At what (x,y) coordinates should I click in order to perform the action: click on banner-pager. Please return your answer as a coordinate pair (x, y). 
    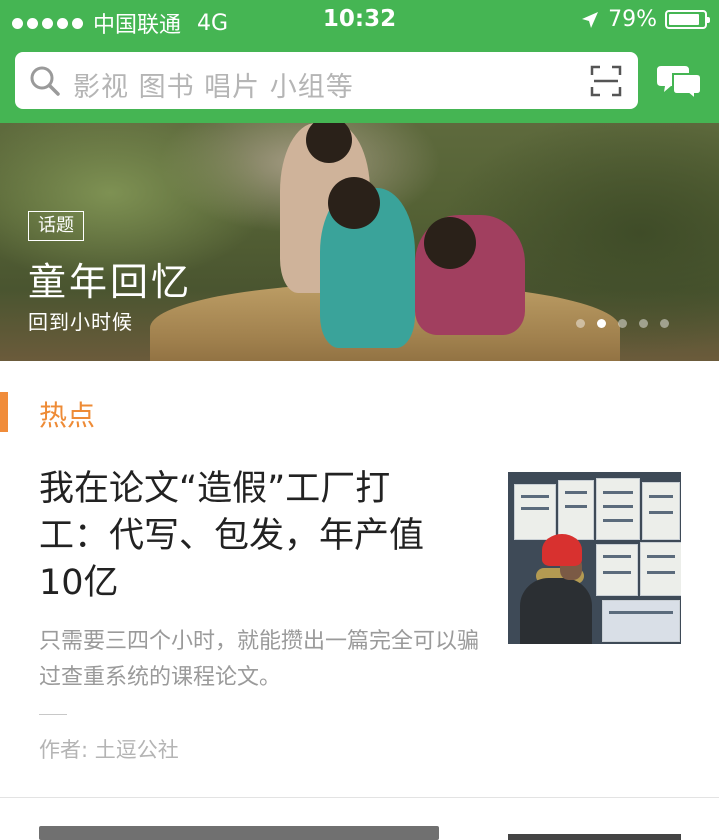
    Looking at the image, I should click on (622, 323).